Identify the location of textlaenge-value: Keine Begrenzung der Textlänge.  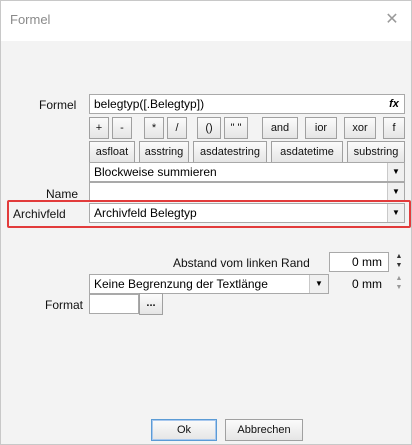
(181, 284).